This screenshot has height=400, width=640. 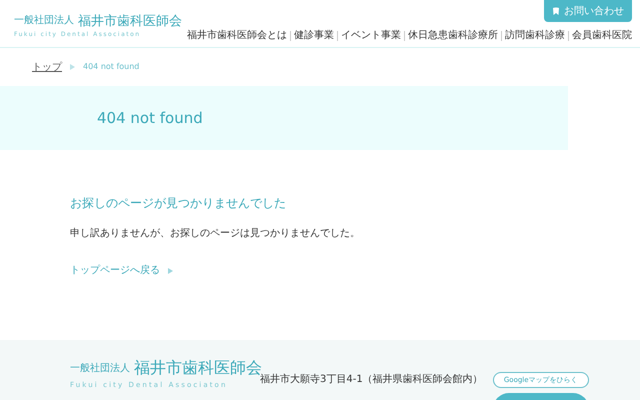 I want to click on nav-link: 健診事業, so click(x=314, y=35).